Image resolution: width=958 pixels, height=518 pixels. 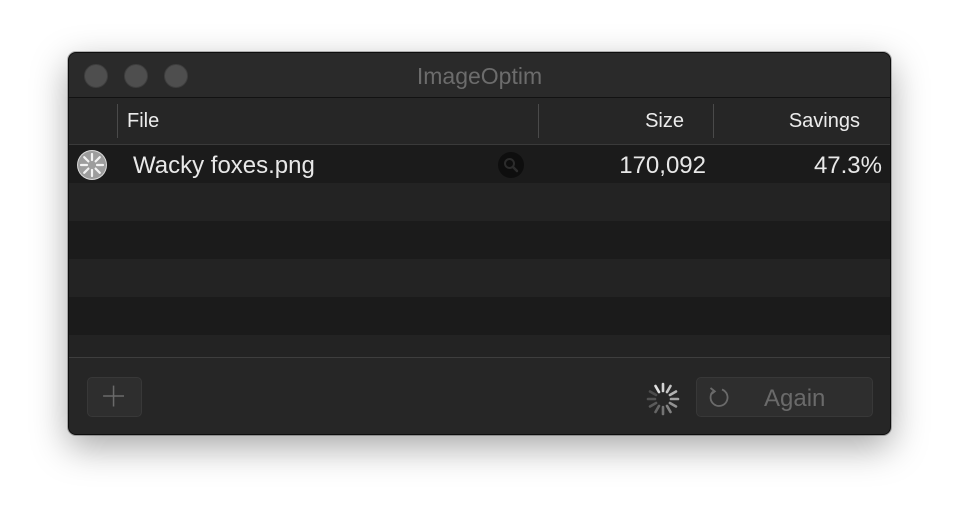 I want to click on file-name: Wacky foxes.png, so click(x=224, y=165).